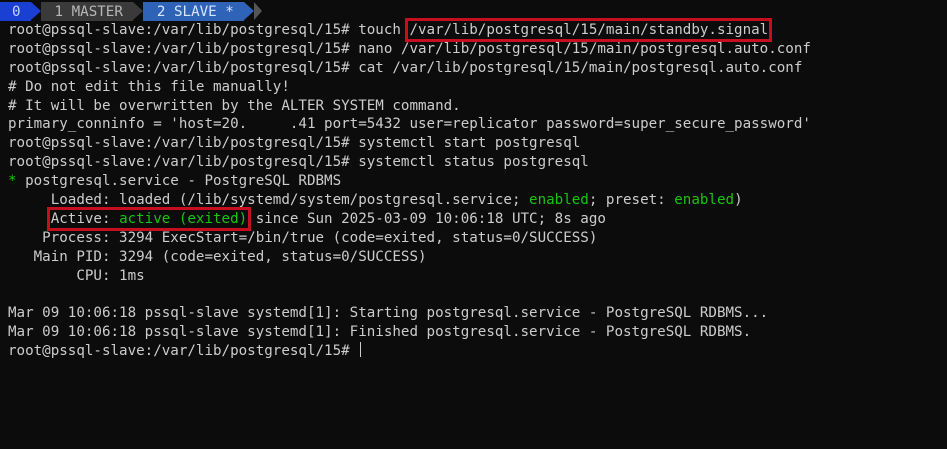 This screenshot has height=449, width=947. Describe the element at coordinates (631, 200) in the screenshot. I see `loaded-mid: ; preset:` at that location.